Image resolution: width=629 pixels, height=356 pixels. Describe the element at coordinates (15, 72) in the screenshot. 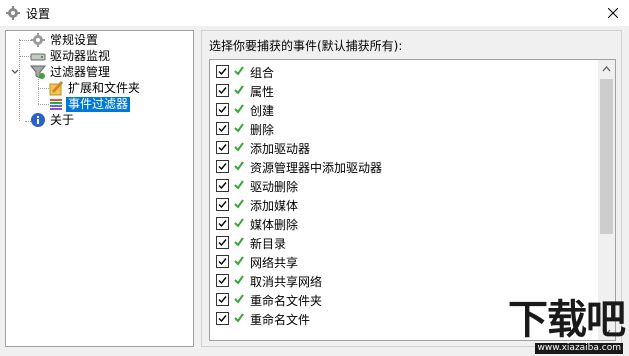

I see `chevron-down-icon` at that location.